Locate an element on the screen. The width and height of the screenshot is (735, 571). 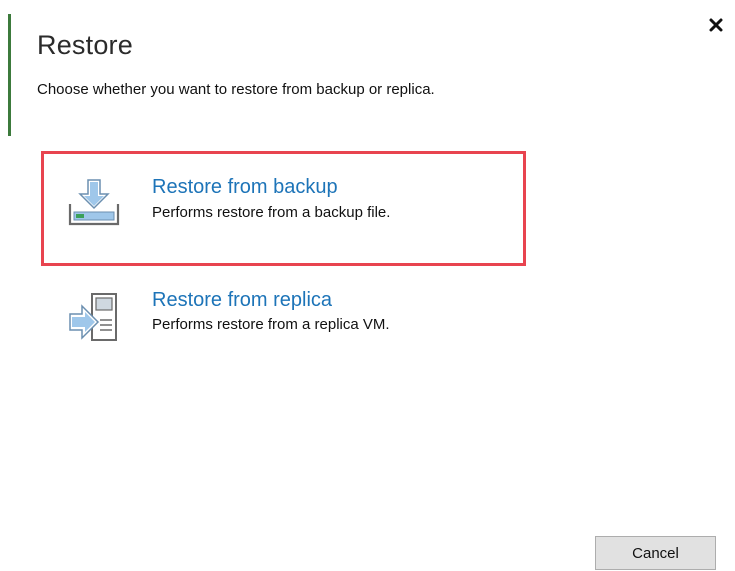
backup-restore-icon is located at coordinates (94, 202).